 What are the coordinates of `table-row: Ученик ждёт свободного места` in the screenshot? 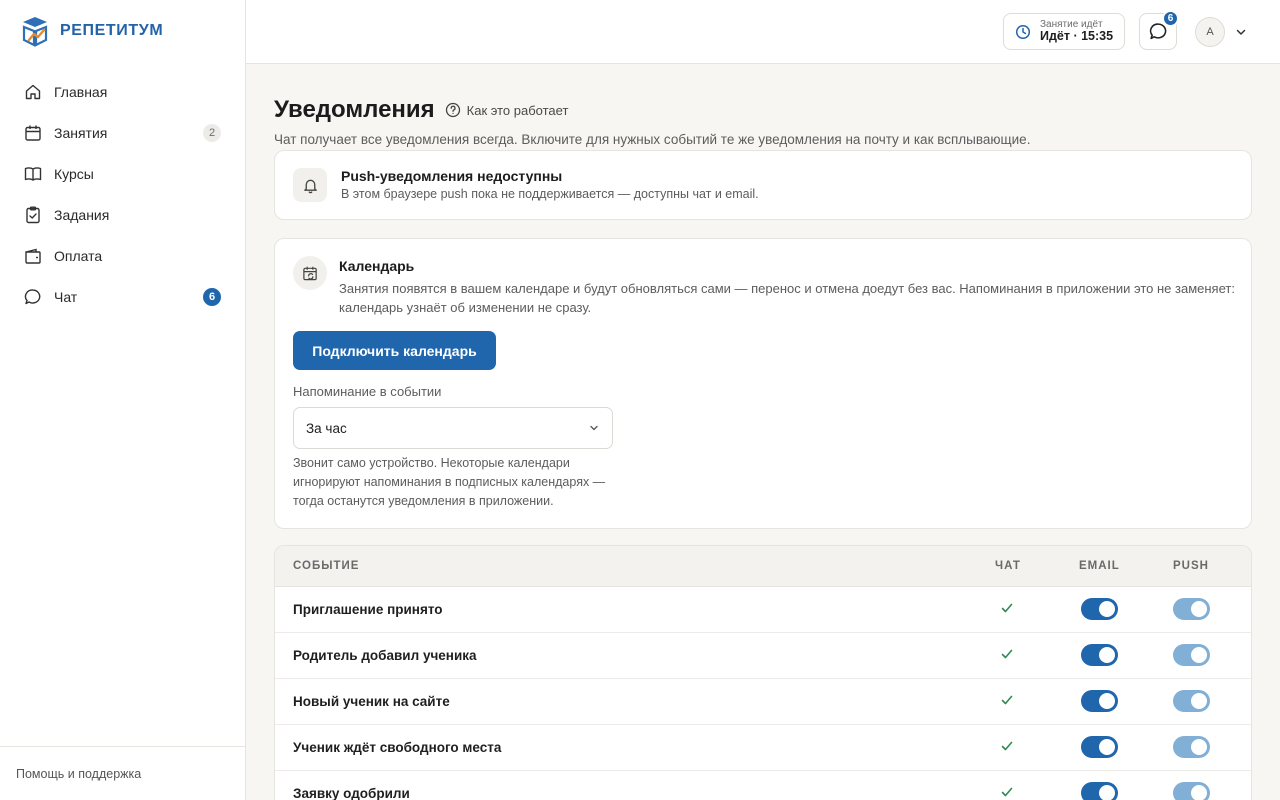 It's located at (763, 748).